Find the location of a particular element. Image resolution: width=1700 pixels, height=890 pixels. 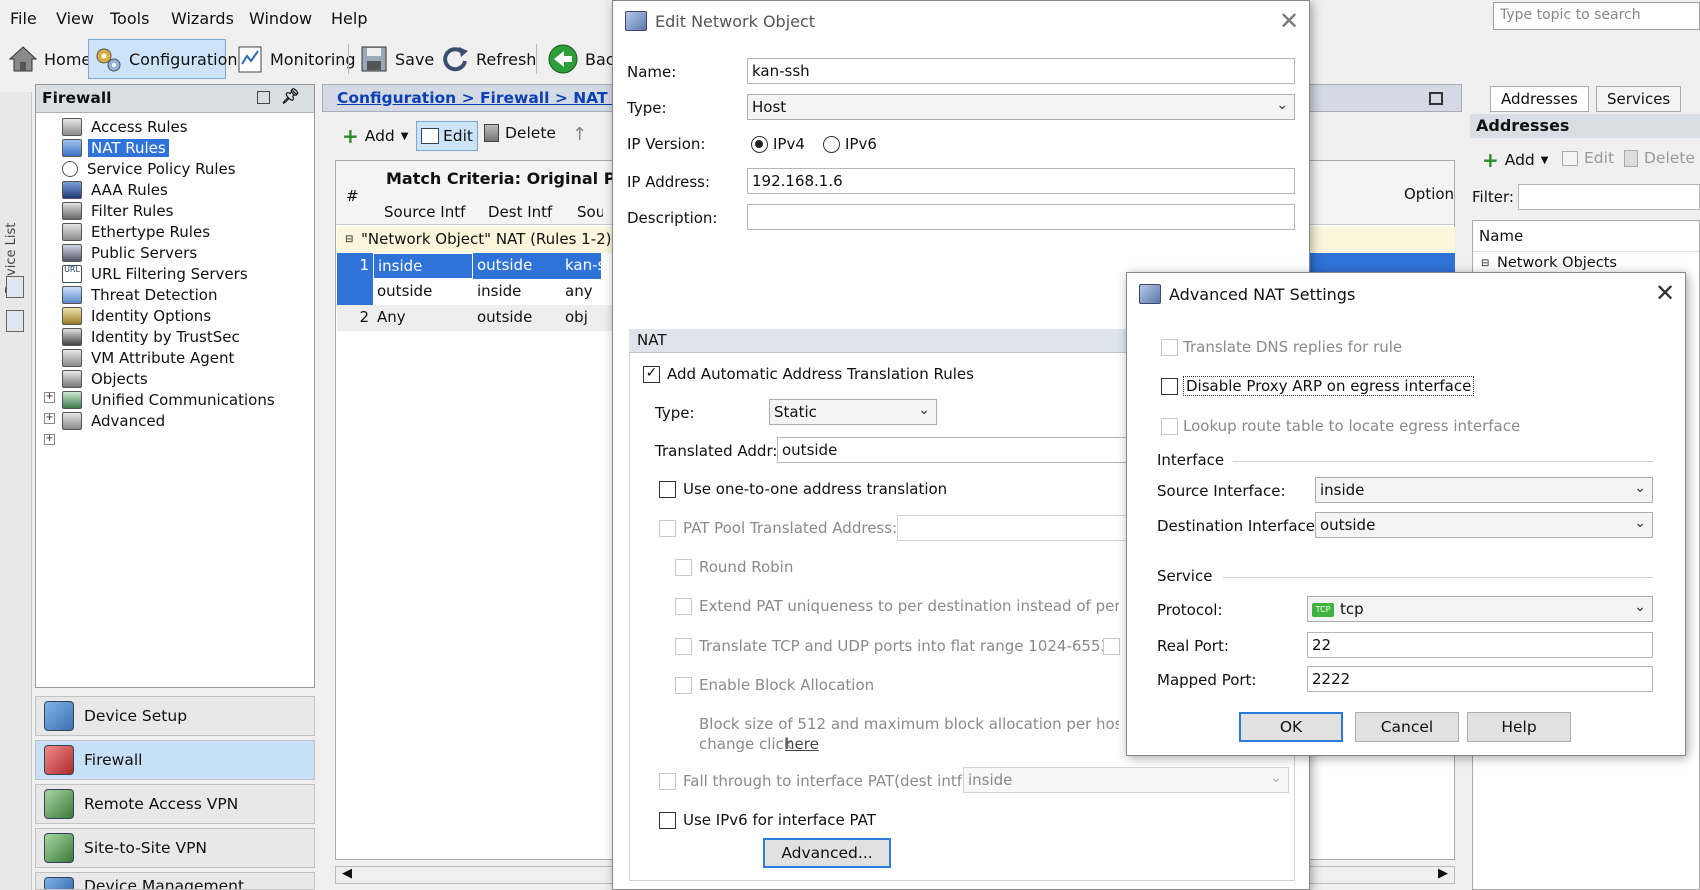

block-note-link: here is located at coordinates (802, 744).